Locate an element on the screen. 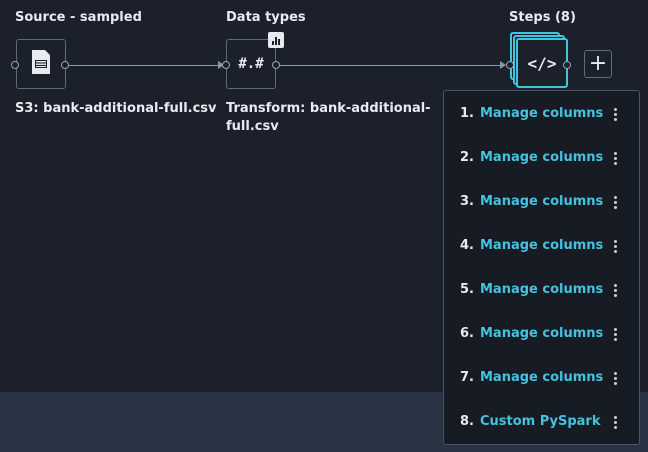 The height and width of the screenshot is (452, 648). step-item: 1. Manage columns is located at coordinates (541, 114).